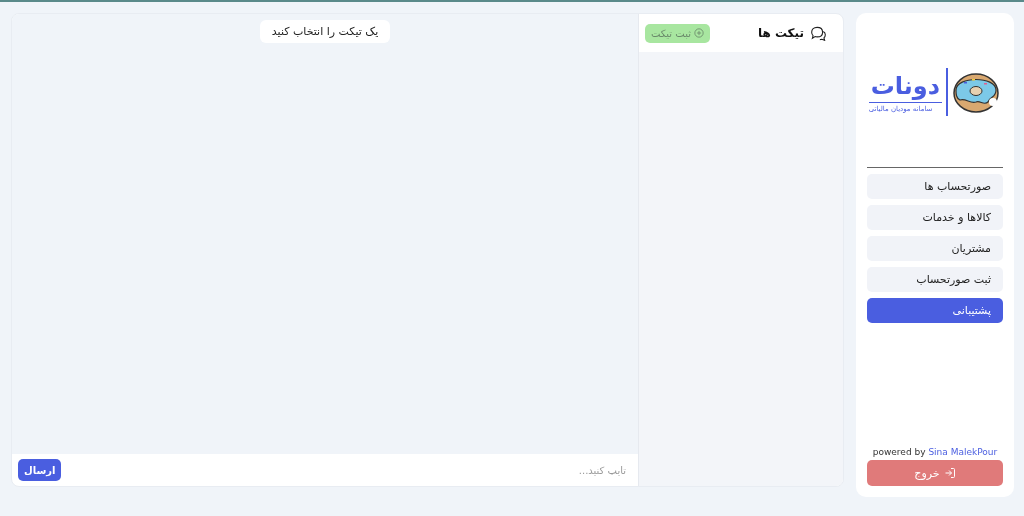 This screenshot has height=516, width=1024. What do you see at coordinates (325, 31) in the screenshot?
I see `select-ticket-hint: یک تیکت را انتخاب کنید` at bounding box center [325, 31].